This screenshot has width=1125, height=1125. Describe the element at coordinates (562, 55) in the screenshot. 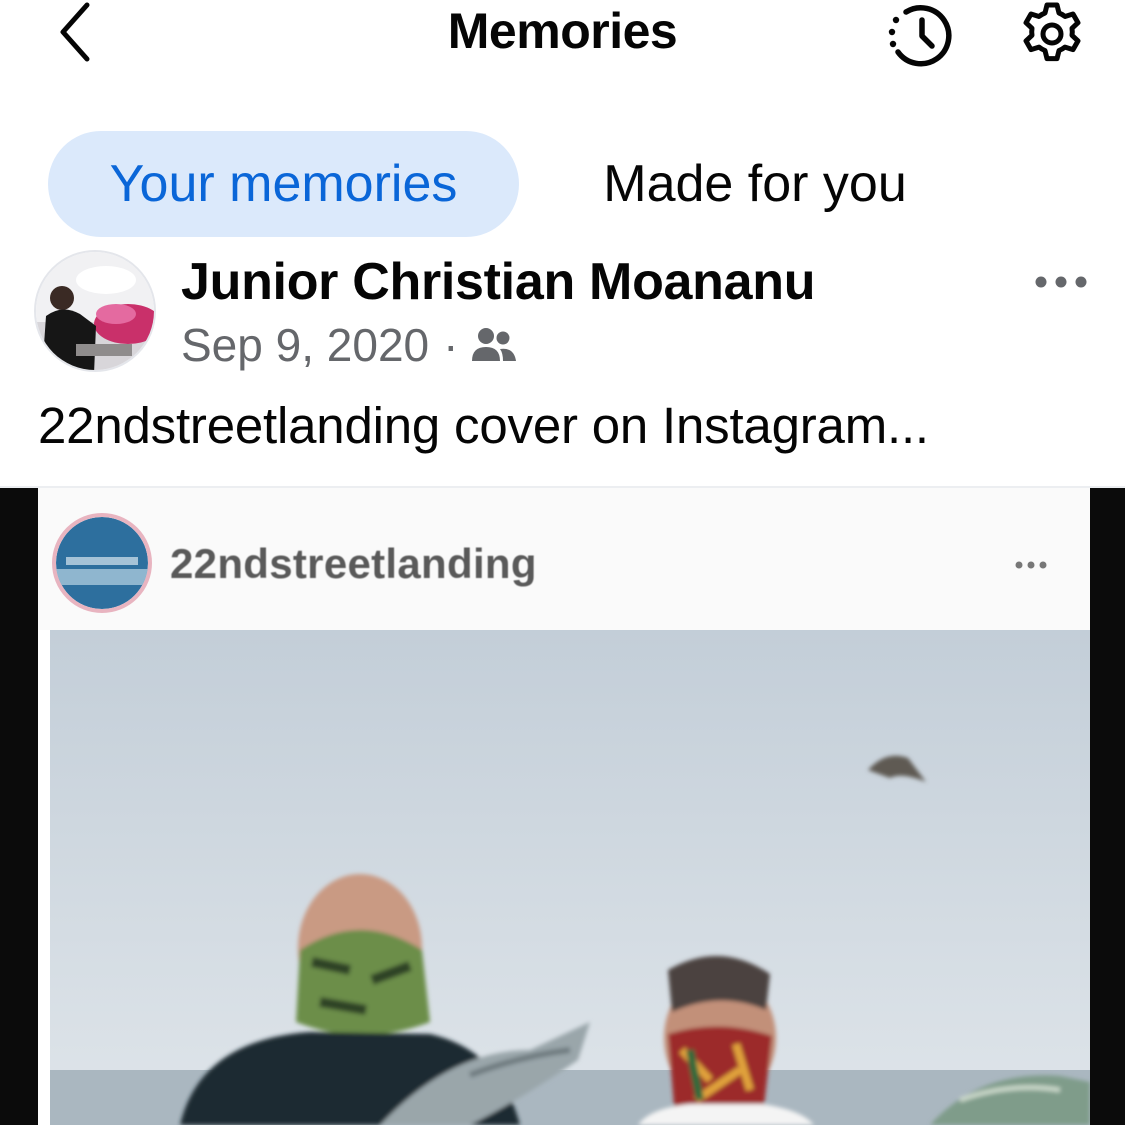

I see `top-bar: Memories` at that location.